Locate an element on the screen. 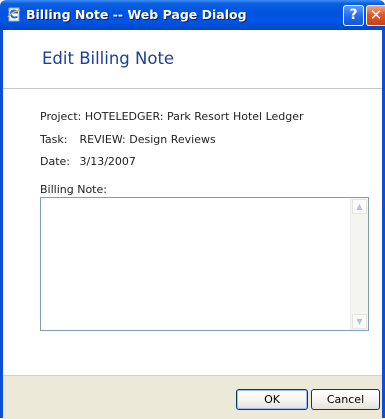 Image resolution: width=385 pixels, height=419 pixels. dialog-header: Edit Billing Note is located at coordinates (192, 59).